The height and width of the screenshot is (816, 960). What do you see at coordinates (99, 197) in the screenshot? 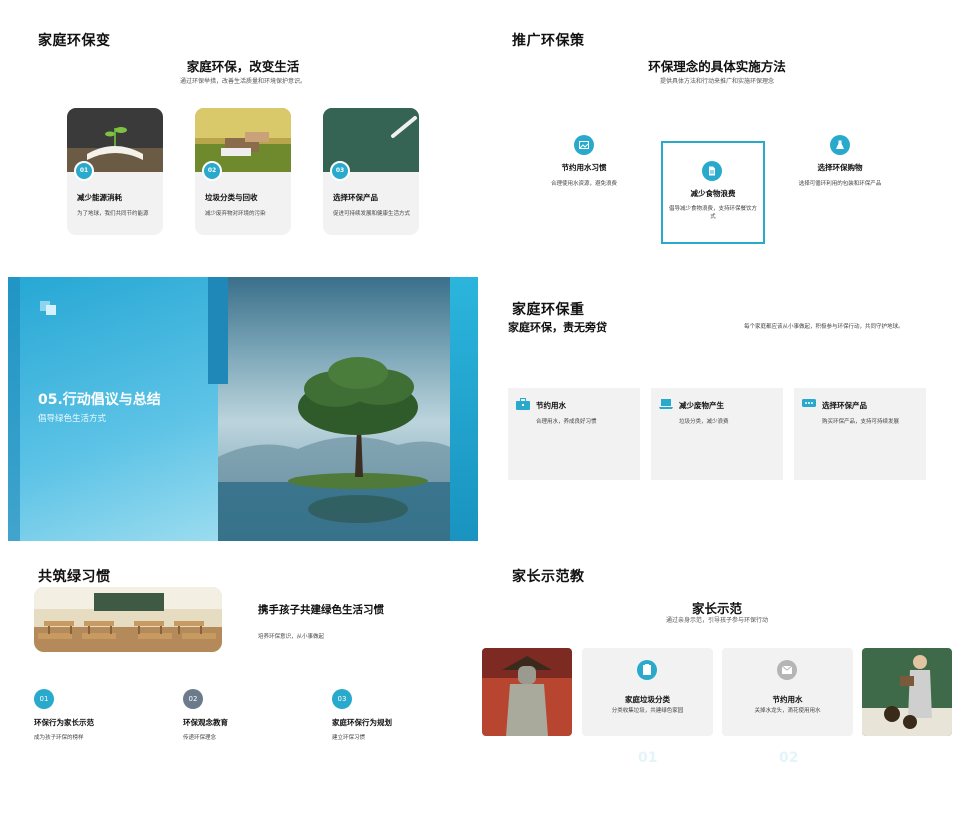
I see `card-title: 减少能源消耗` at bounding box center [99, 197].